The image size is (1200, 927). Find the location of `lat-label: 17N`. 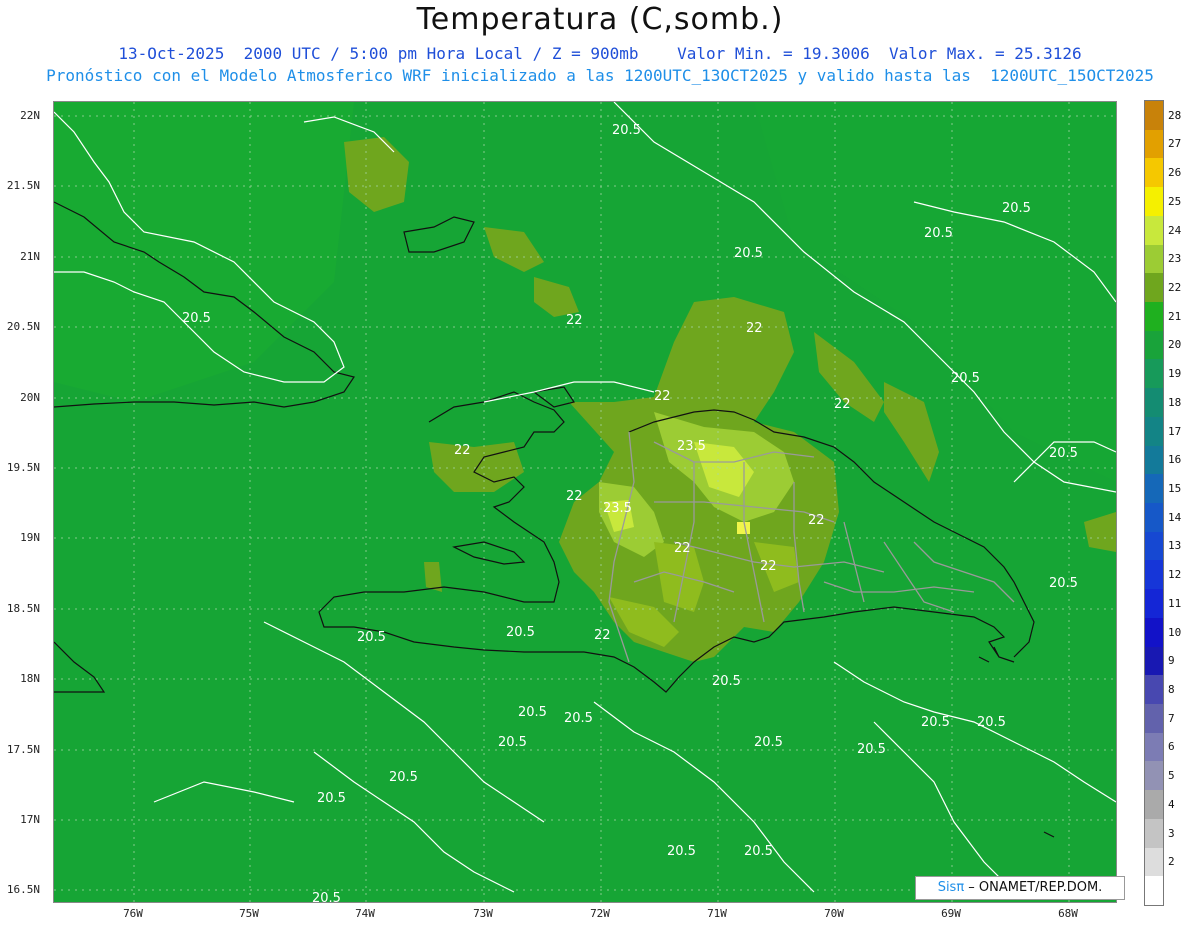

lat-label: 17N is located at coordinates (30, 819).